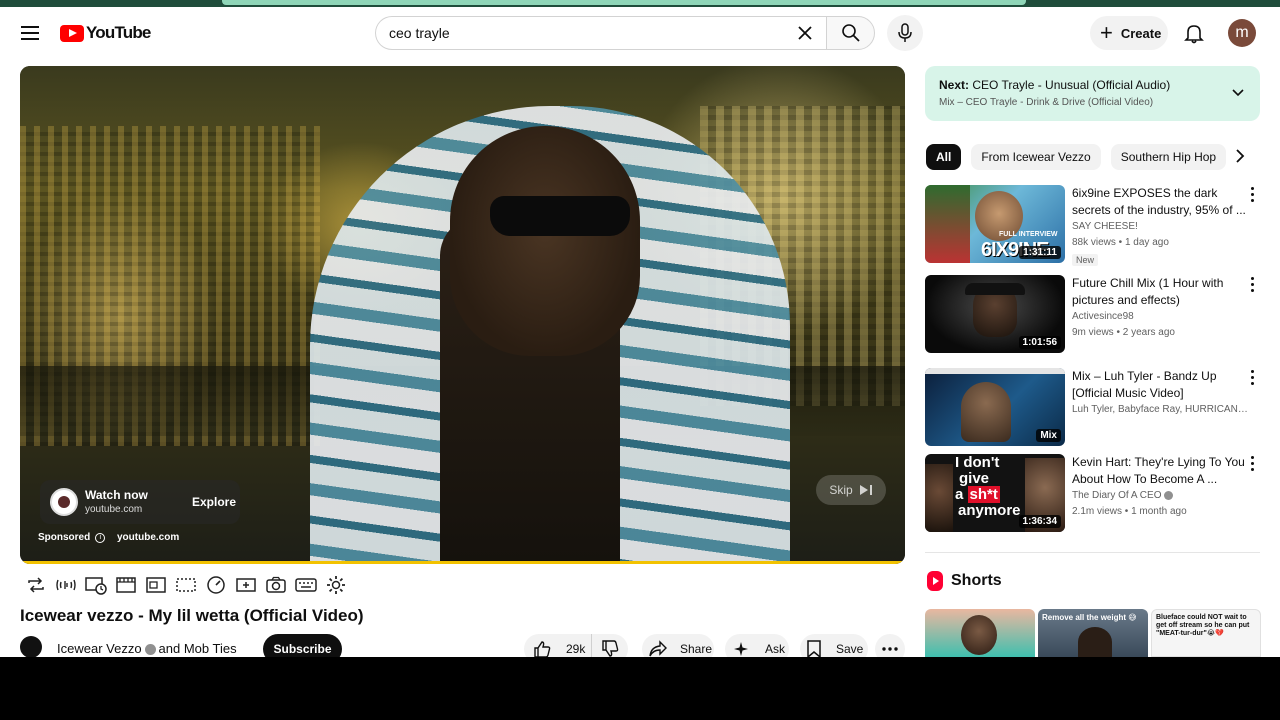  What do you see at coordinates (1129, 511) in the screenshot?
I see `recommendation-meta: 2.1m views • 1 month ago` at bounding box center [1129, 511].